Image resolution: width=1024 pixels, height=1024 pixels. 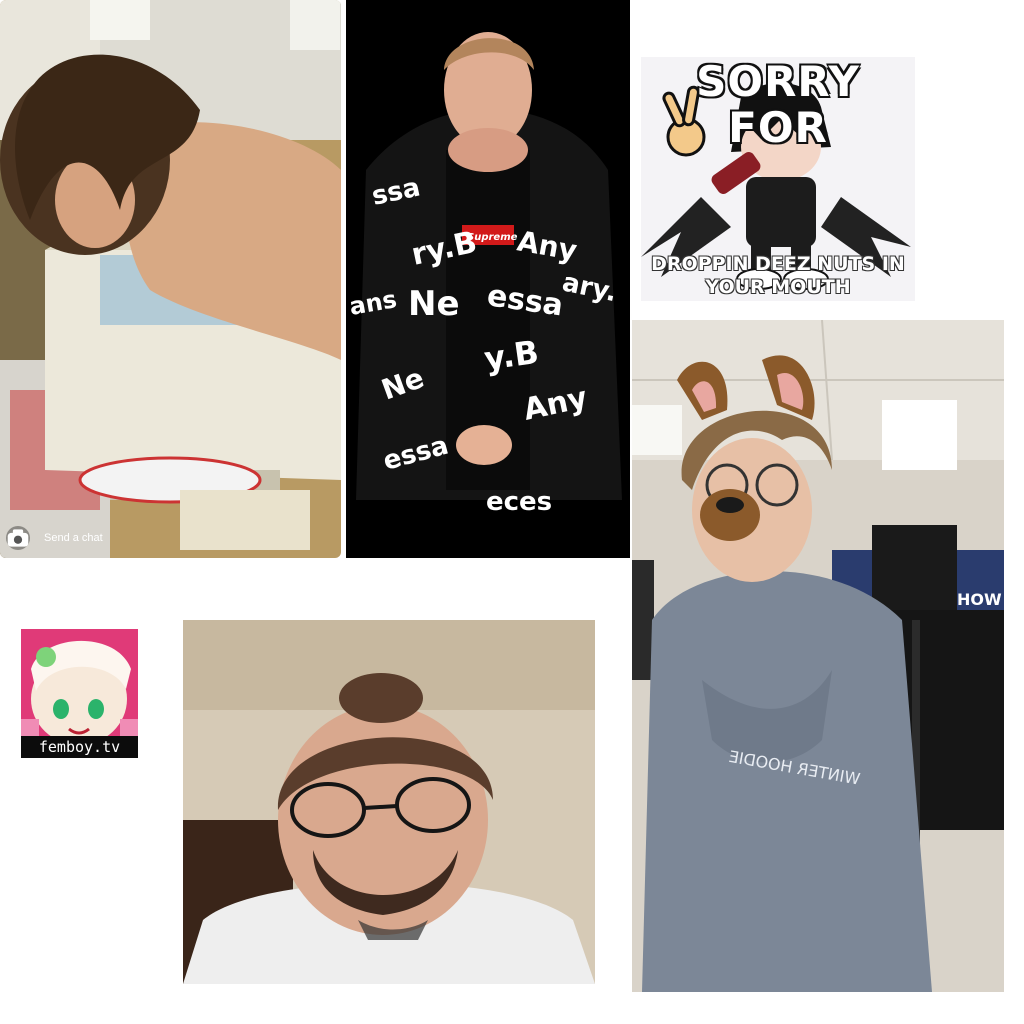 I want to click on photo-glasses-topknot, so click(x=389, y=802).